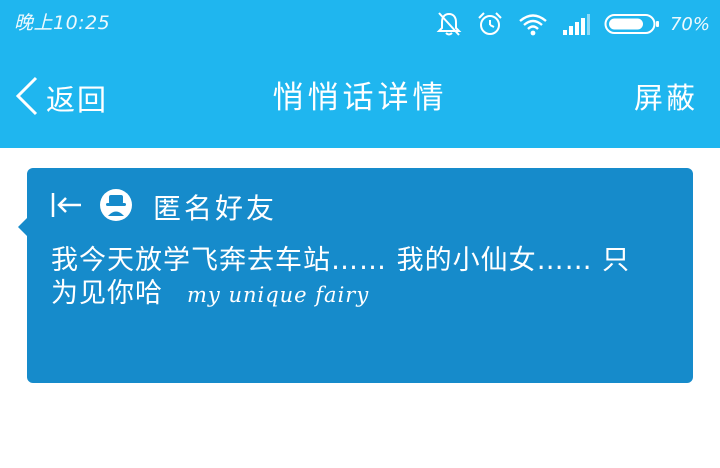 The image size is (720, 468). I want to click on card-header: 匿名好友, so click(163, 207).